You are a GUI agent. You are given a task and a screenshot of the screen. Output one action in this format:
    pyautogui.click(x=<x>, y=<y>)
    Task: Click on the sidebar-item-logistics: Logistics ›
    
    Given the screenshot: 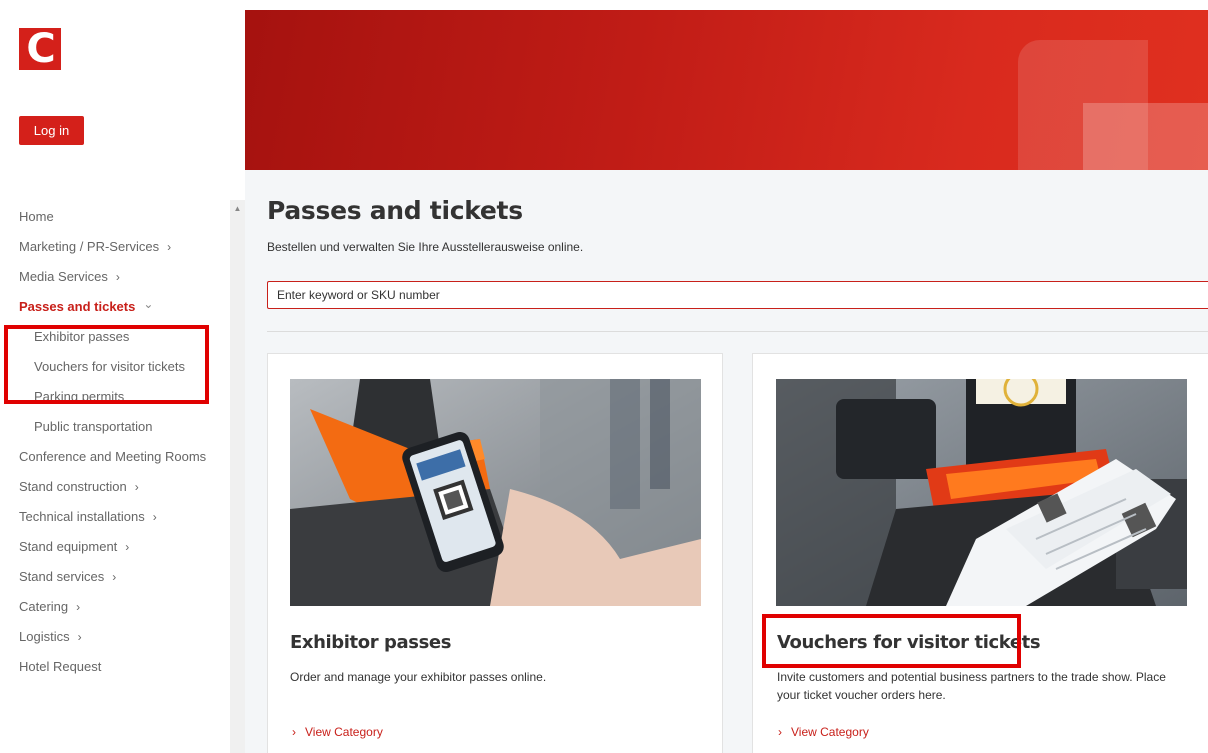 What is the action you would take?
    pyautogui.click(x=50, y=637)
    